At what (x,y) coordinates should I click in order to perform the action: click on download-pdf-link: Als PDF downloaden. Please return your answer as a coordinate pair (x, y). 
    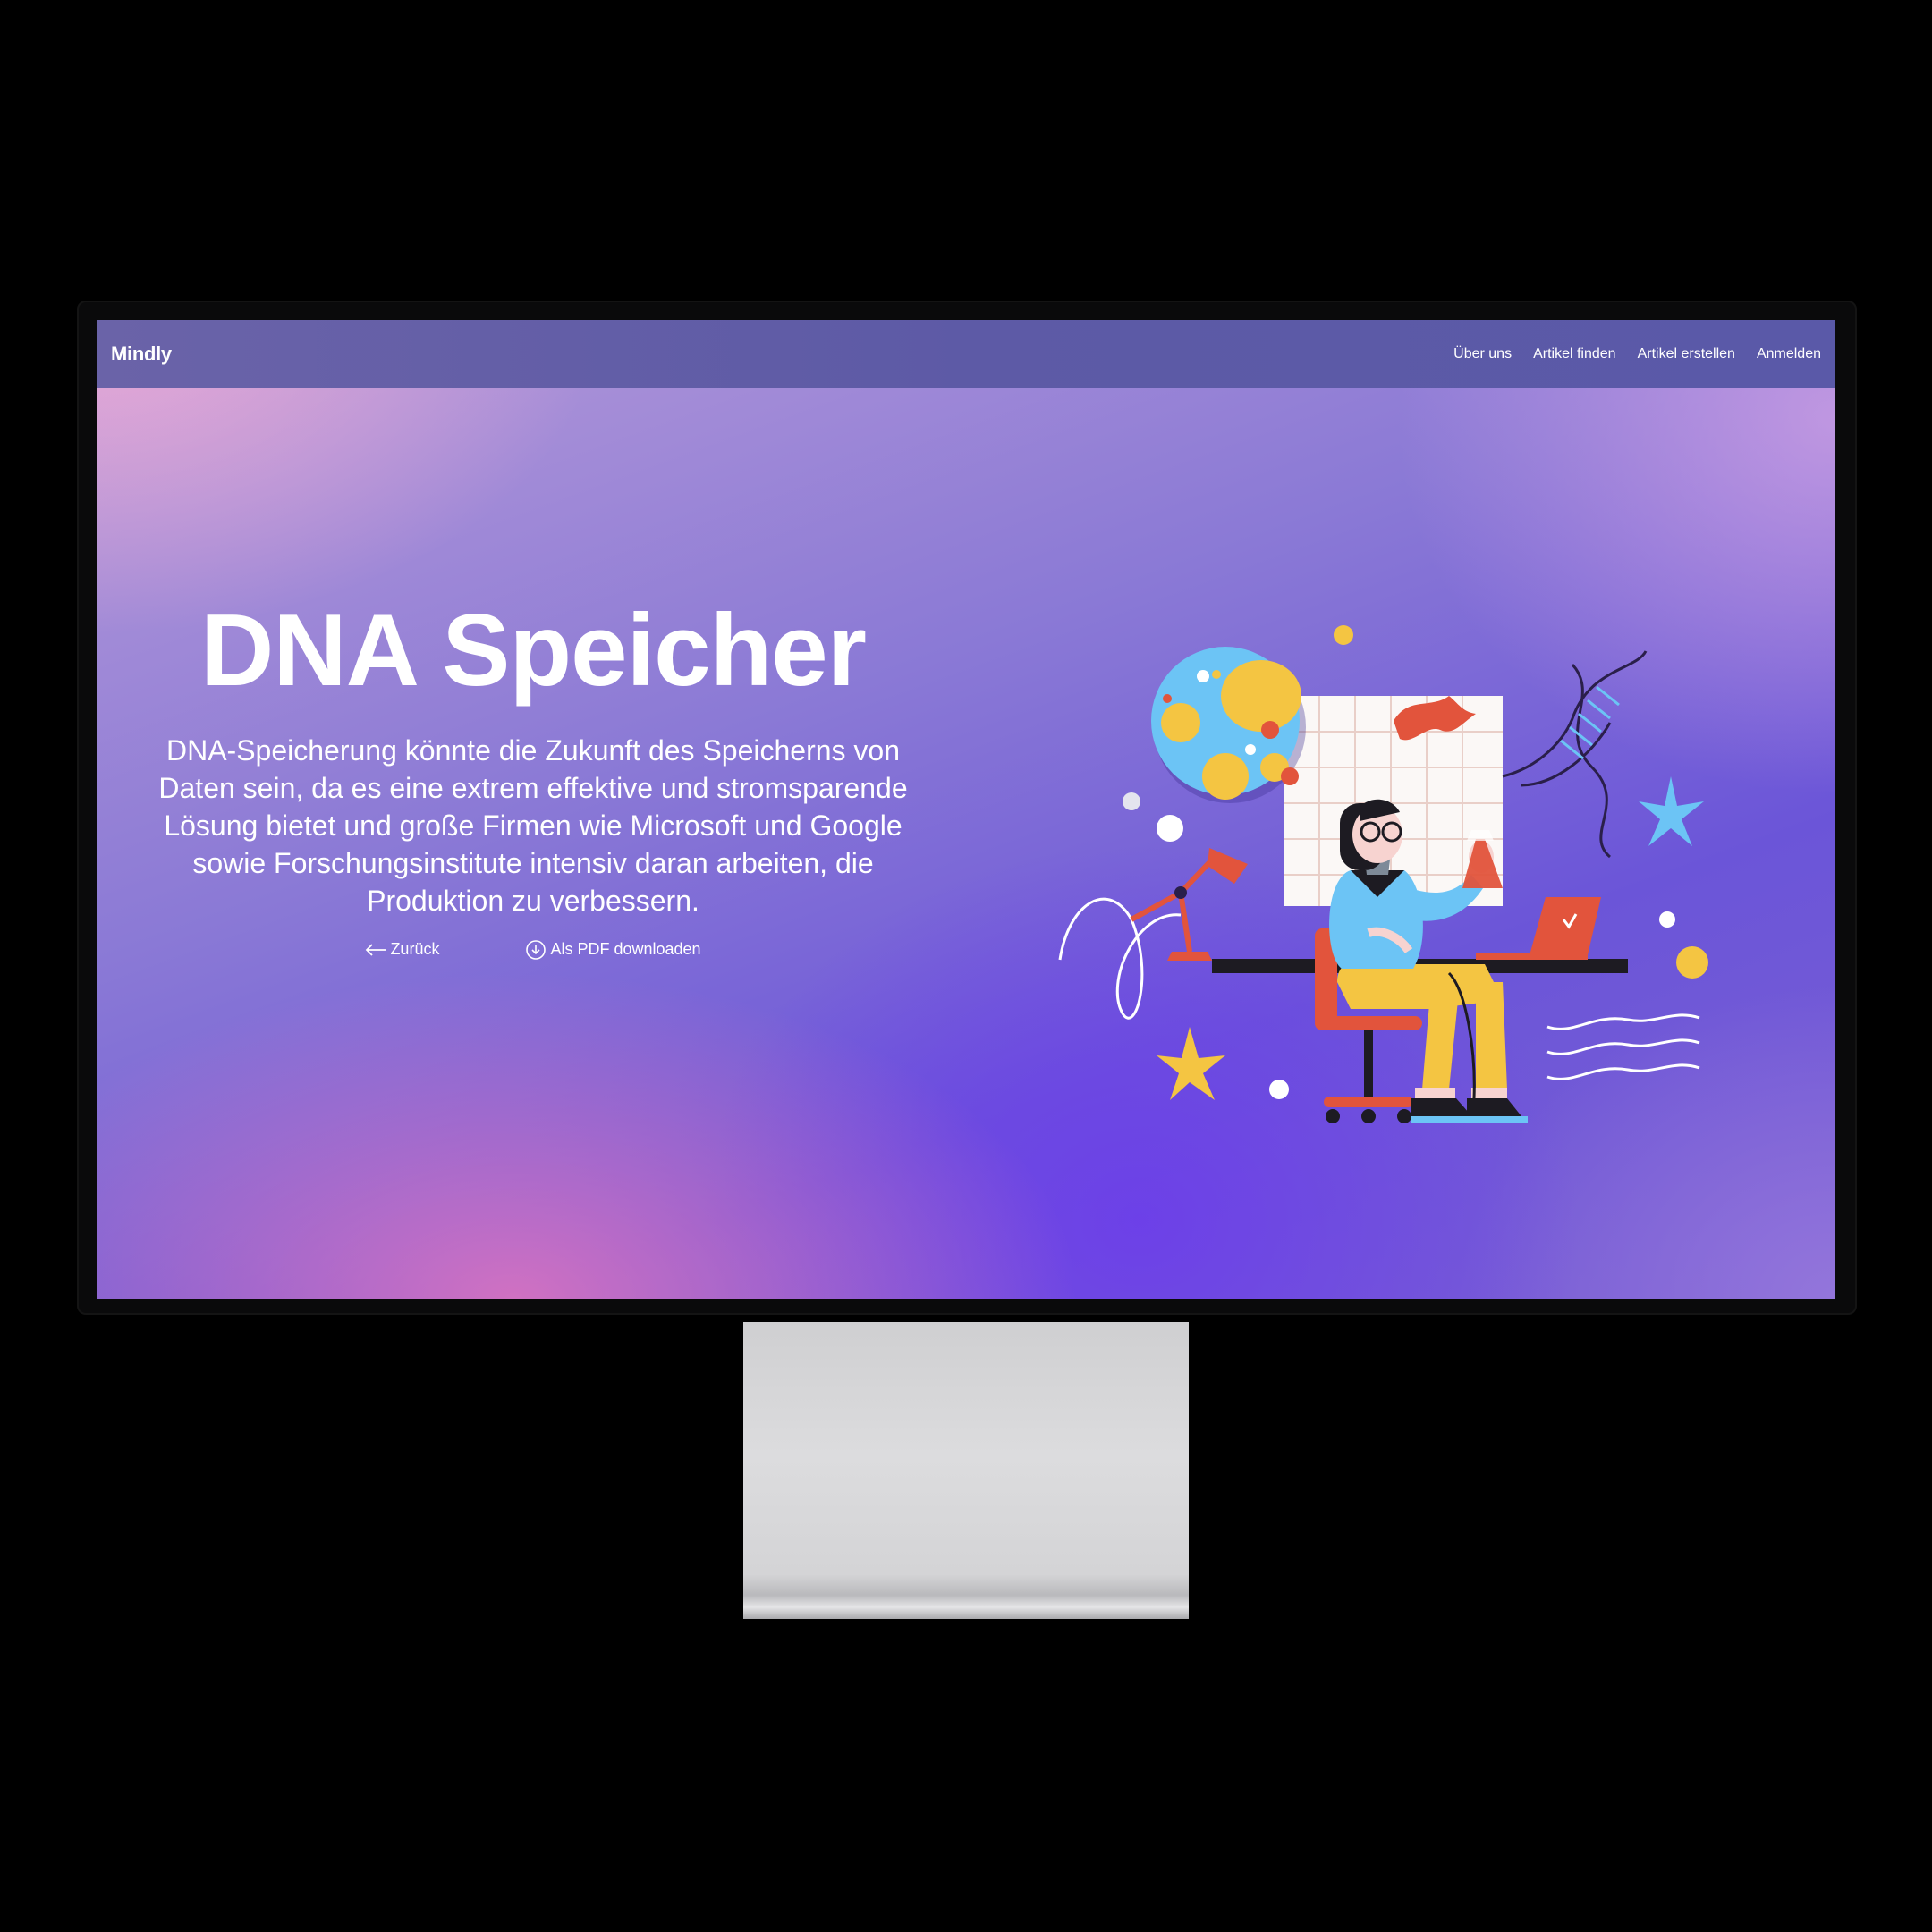
    Looking at the image, I should click on (613, 950).